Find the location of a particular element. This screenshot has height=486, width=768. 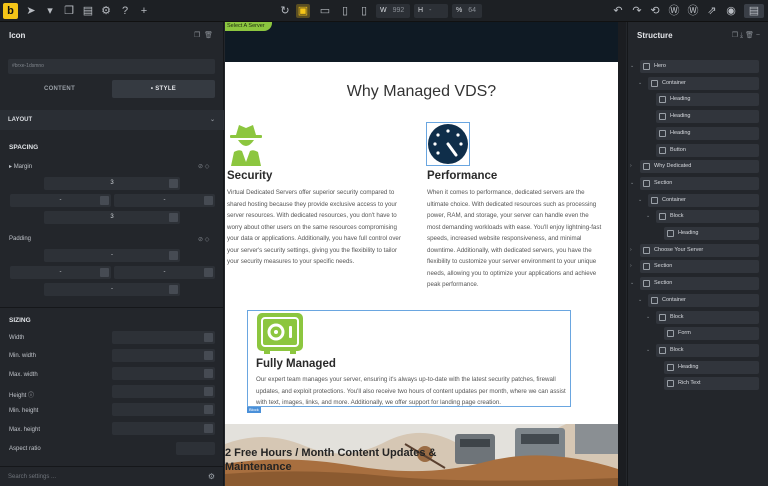

height-input: H- is located at coordinates (431, 11).